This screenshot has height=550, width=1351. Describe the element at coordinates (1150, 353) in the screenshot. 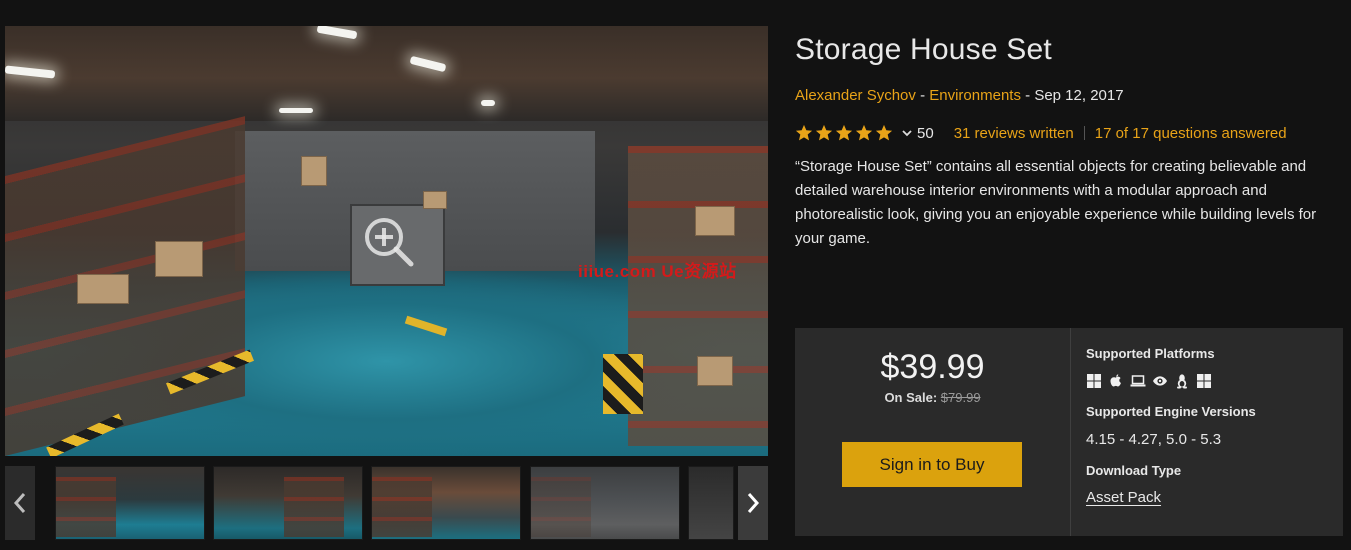

I see `platforms-heading: Supported Platforms` at that location.